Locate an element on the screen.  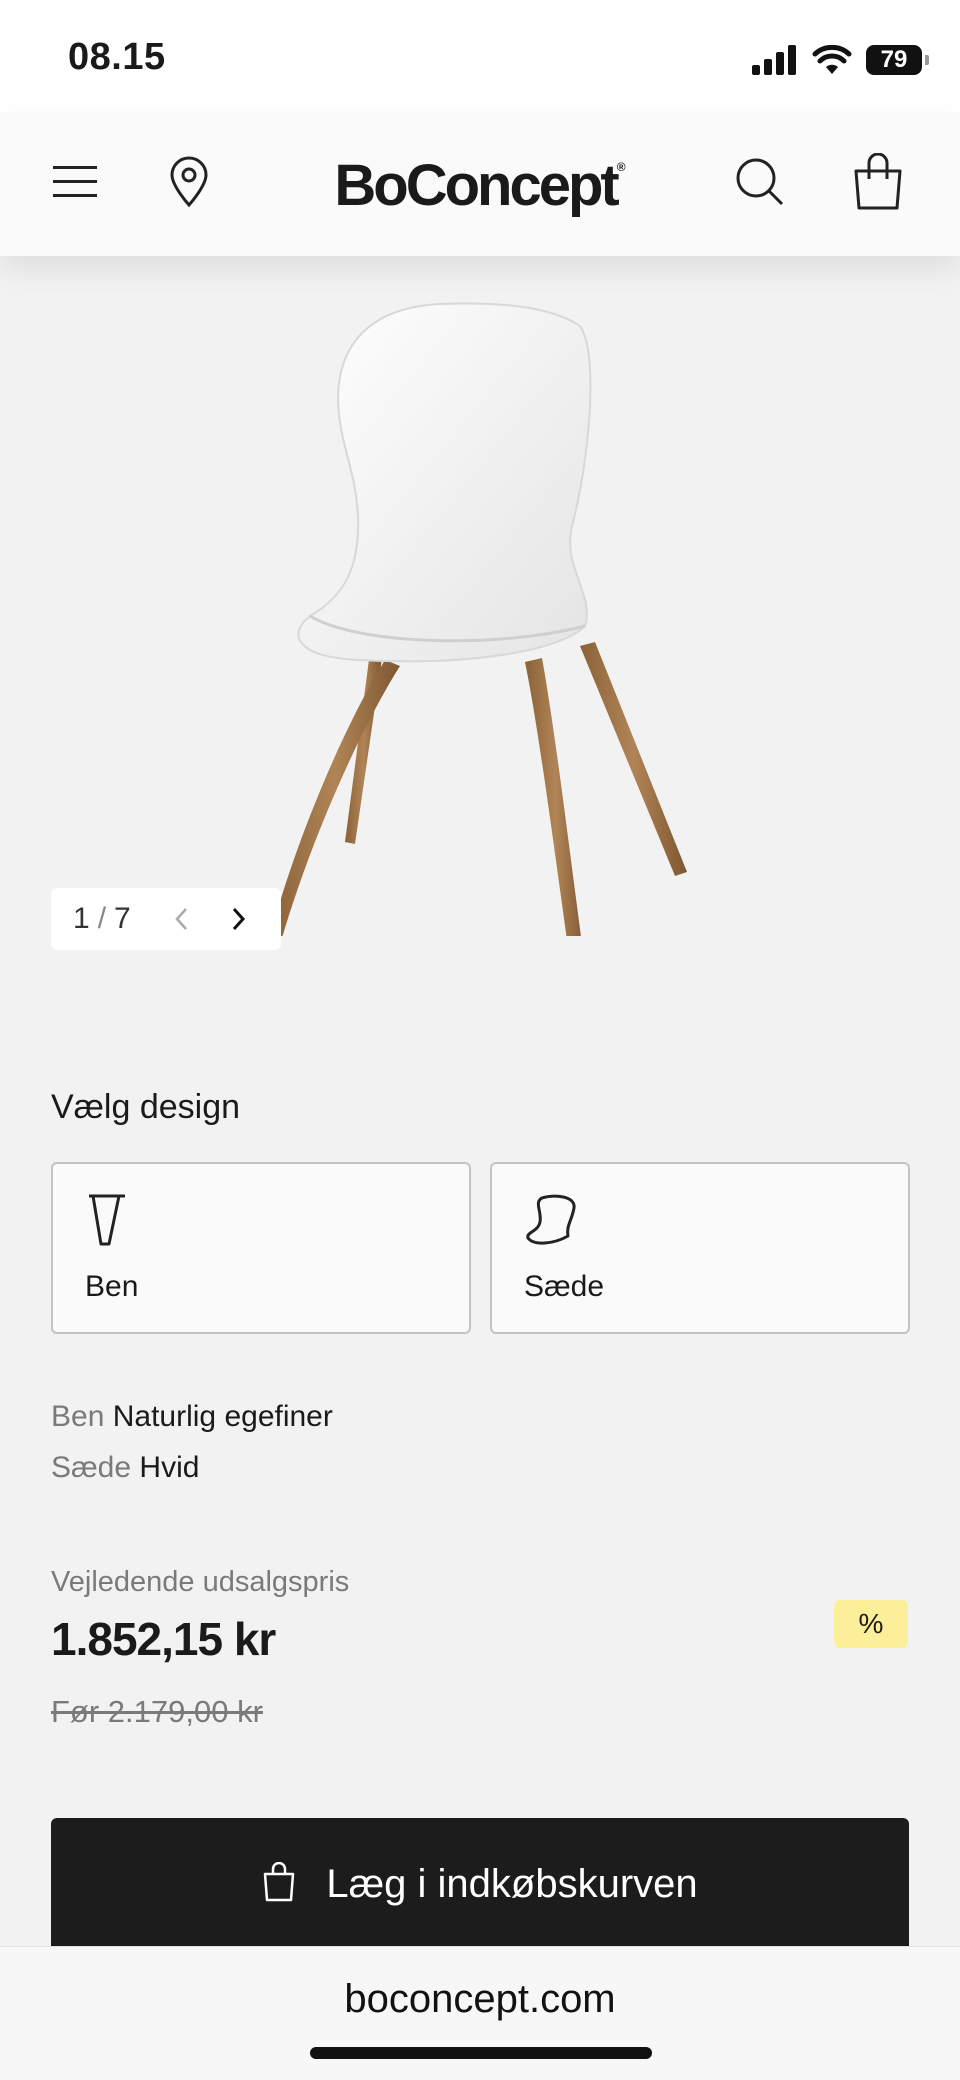
status-bar: 08.15 79 is located at coordinates (480, 56).